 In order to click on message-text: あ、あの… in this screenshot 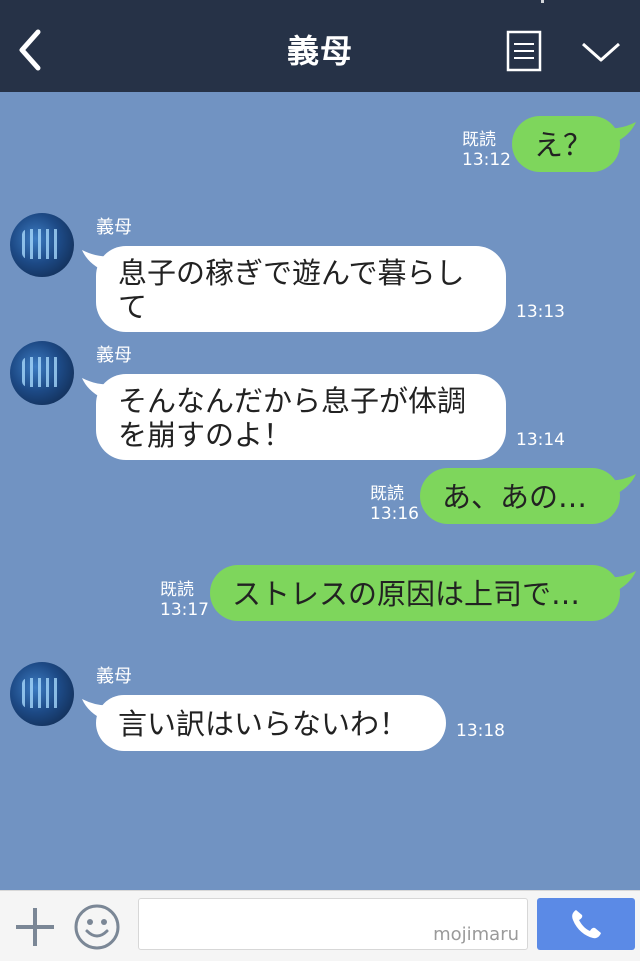, I will do `click(515, 497)`.